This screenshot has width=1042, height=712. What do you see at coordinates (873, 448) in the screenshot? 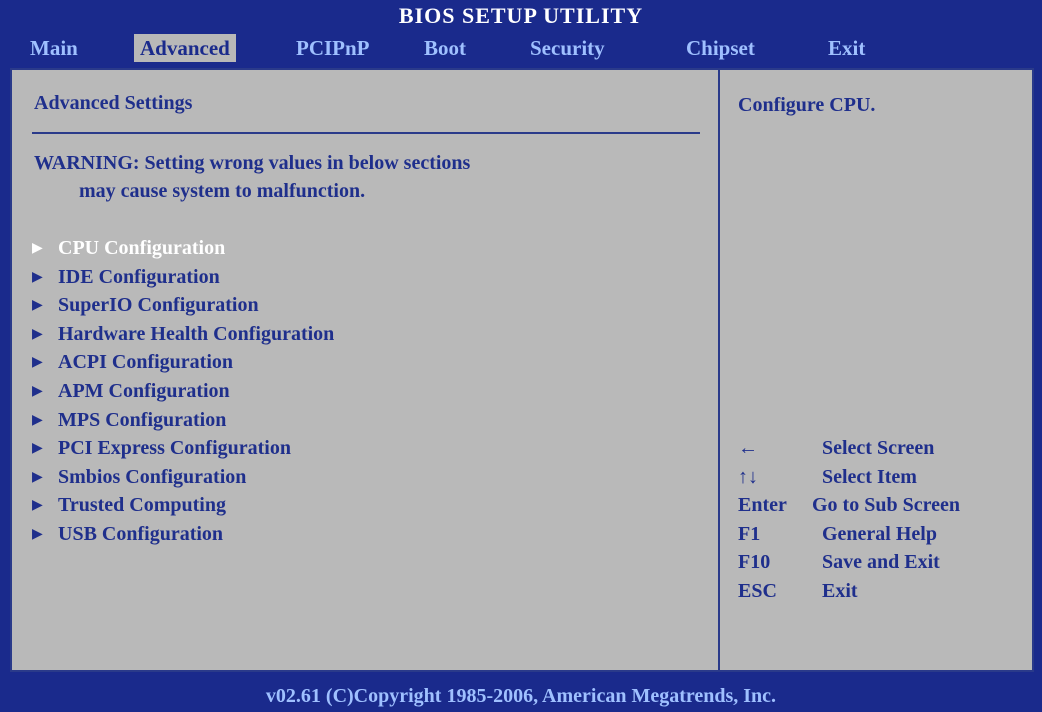
I see `key-desc: Select Screen` at bounding box center [873, 448].